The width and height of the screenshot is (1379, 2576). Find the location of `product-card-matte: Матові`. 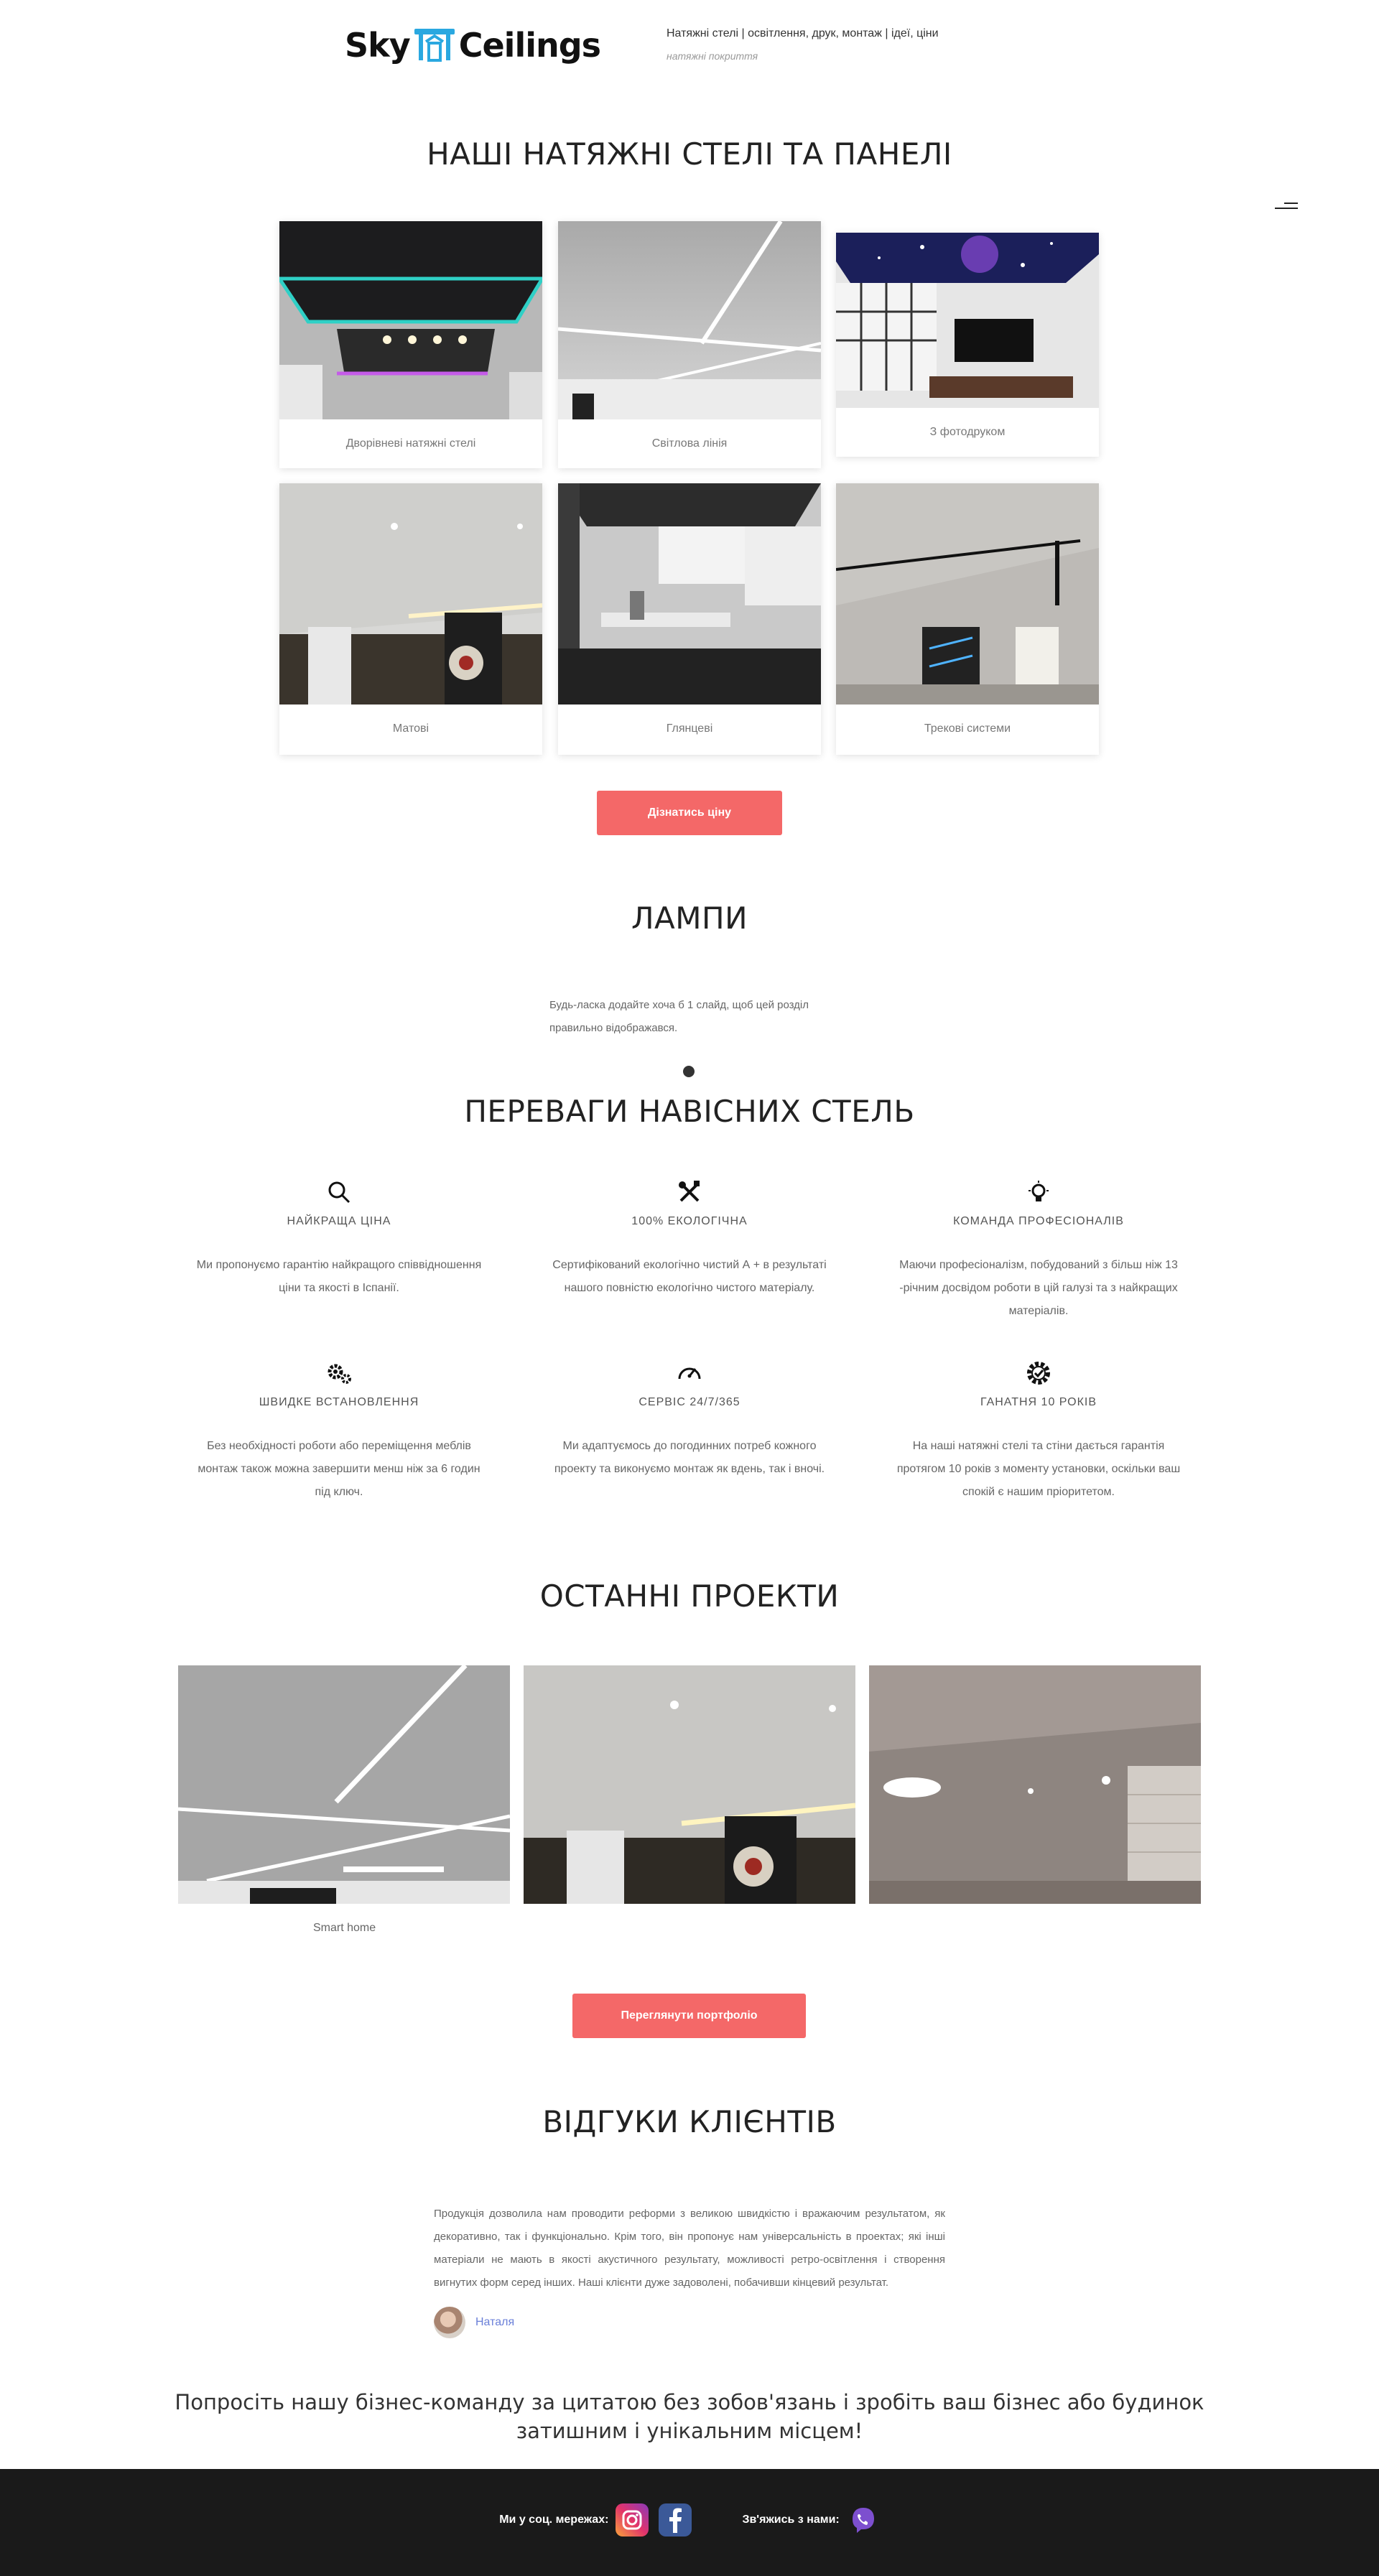

product-card-matte: Матові is located at coordinates (411, 619).